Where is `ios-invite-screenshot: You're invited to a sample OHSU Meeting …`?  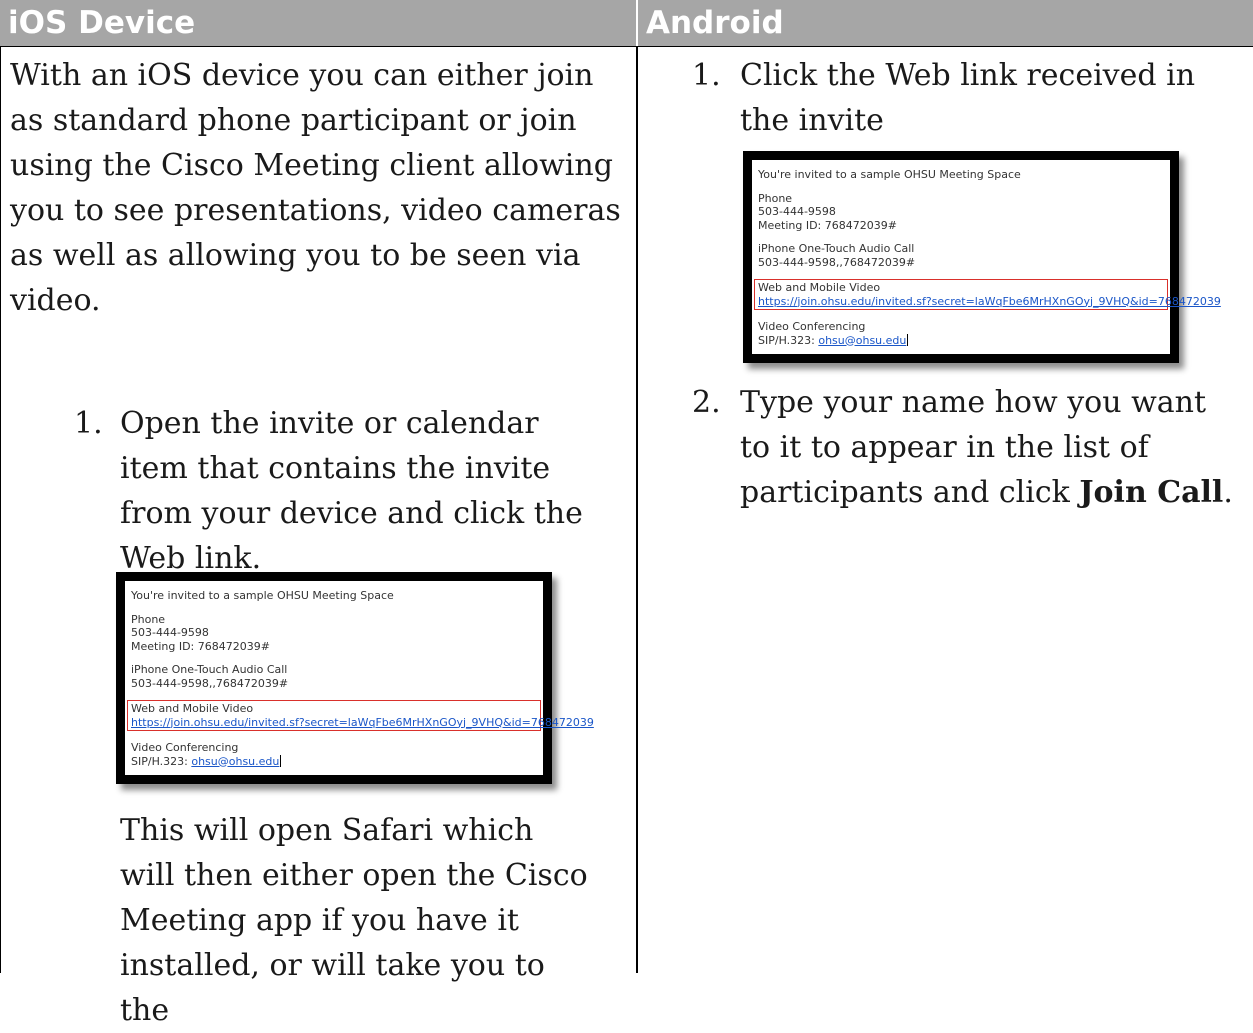 ios-invite-screenshot: You're invited to a sample OHSU Meeting … is located at coordinates (355, 678).